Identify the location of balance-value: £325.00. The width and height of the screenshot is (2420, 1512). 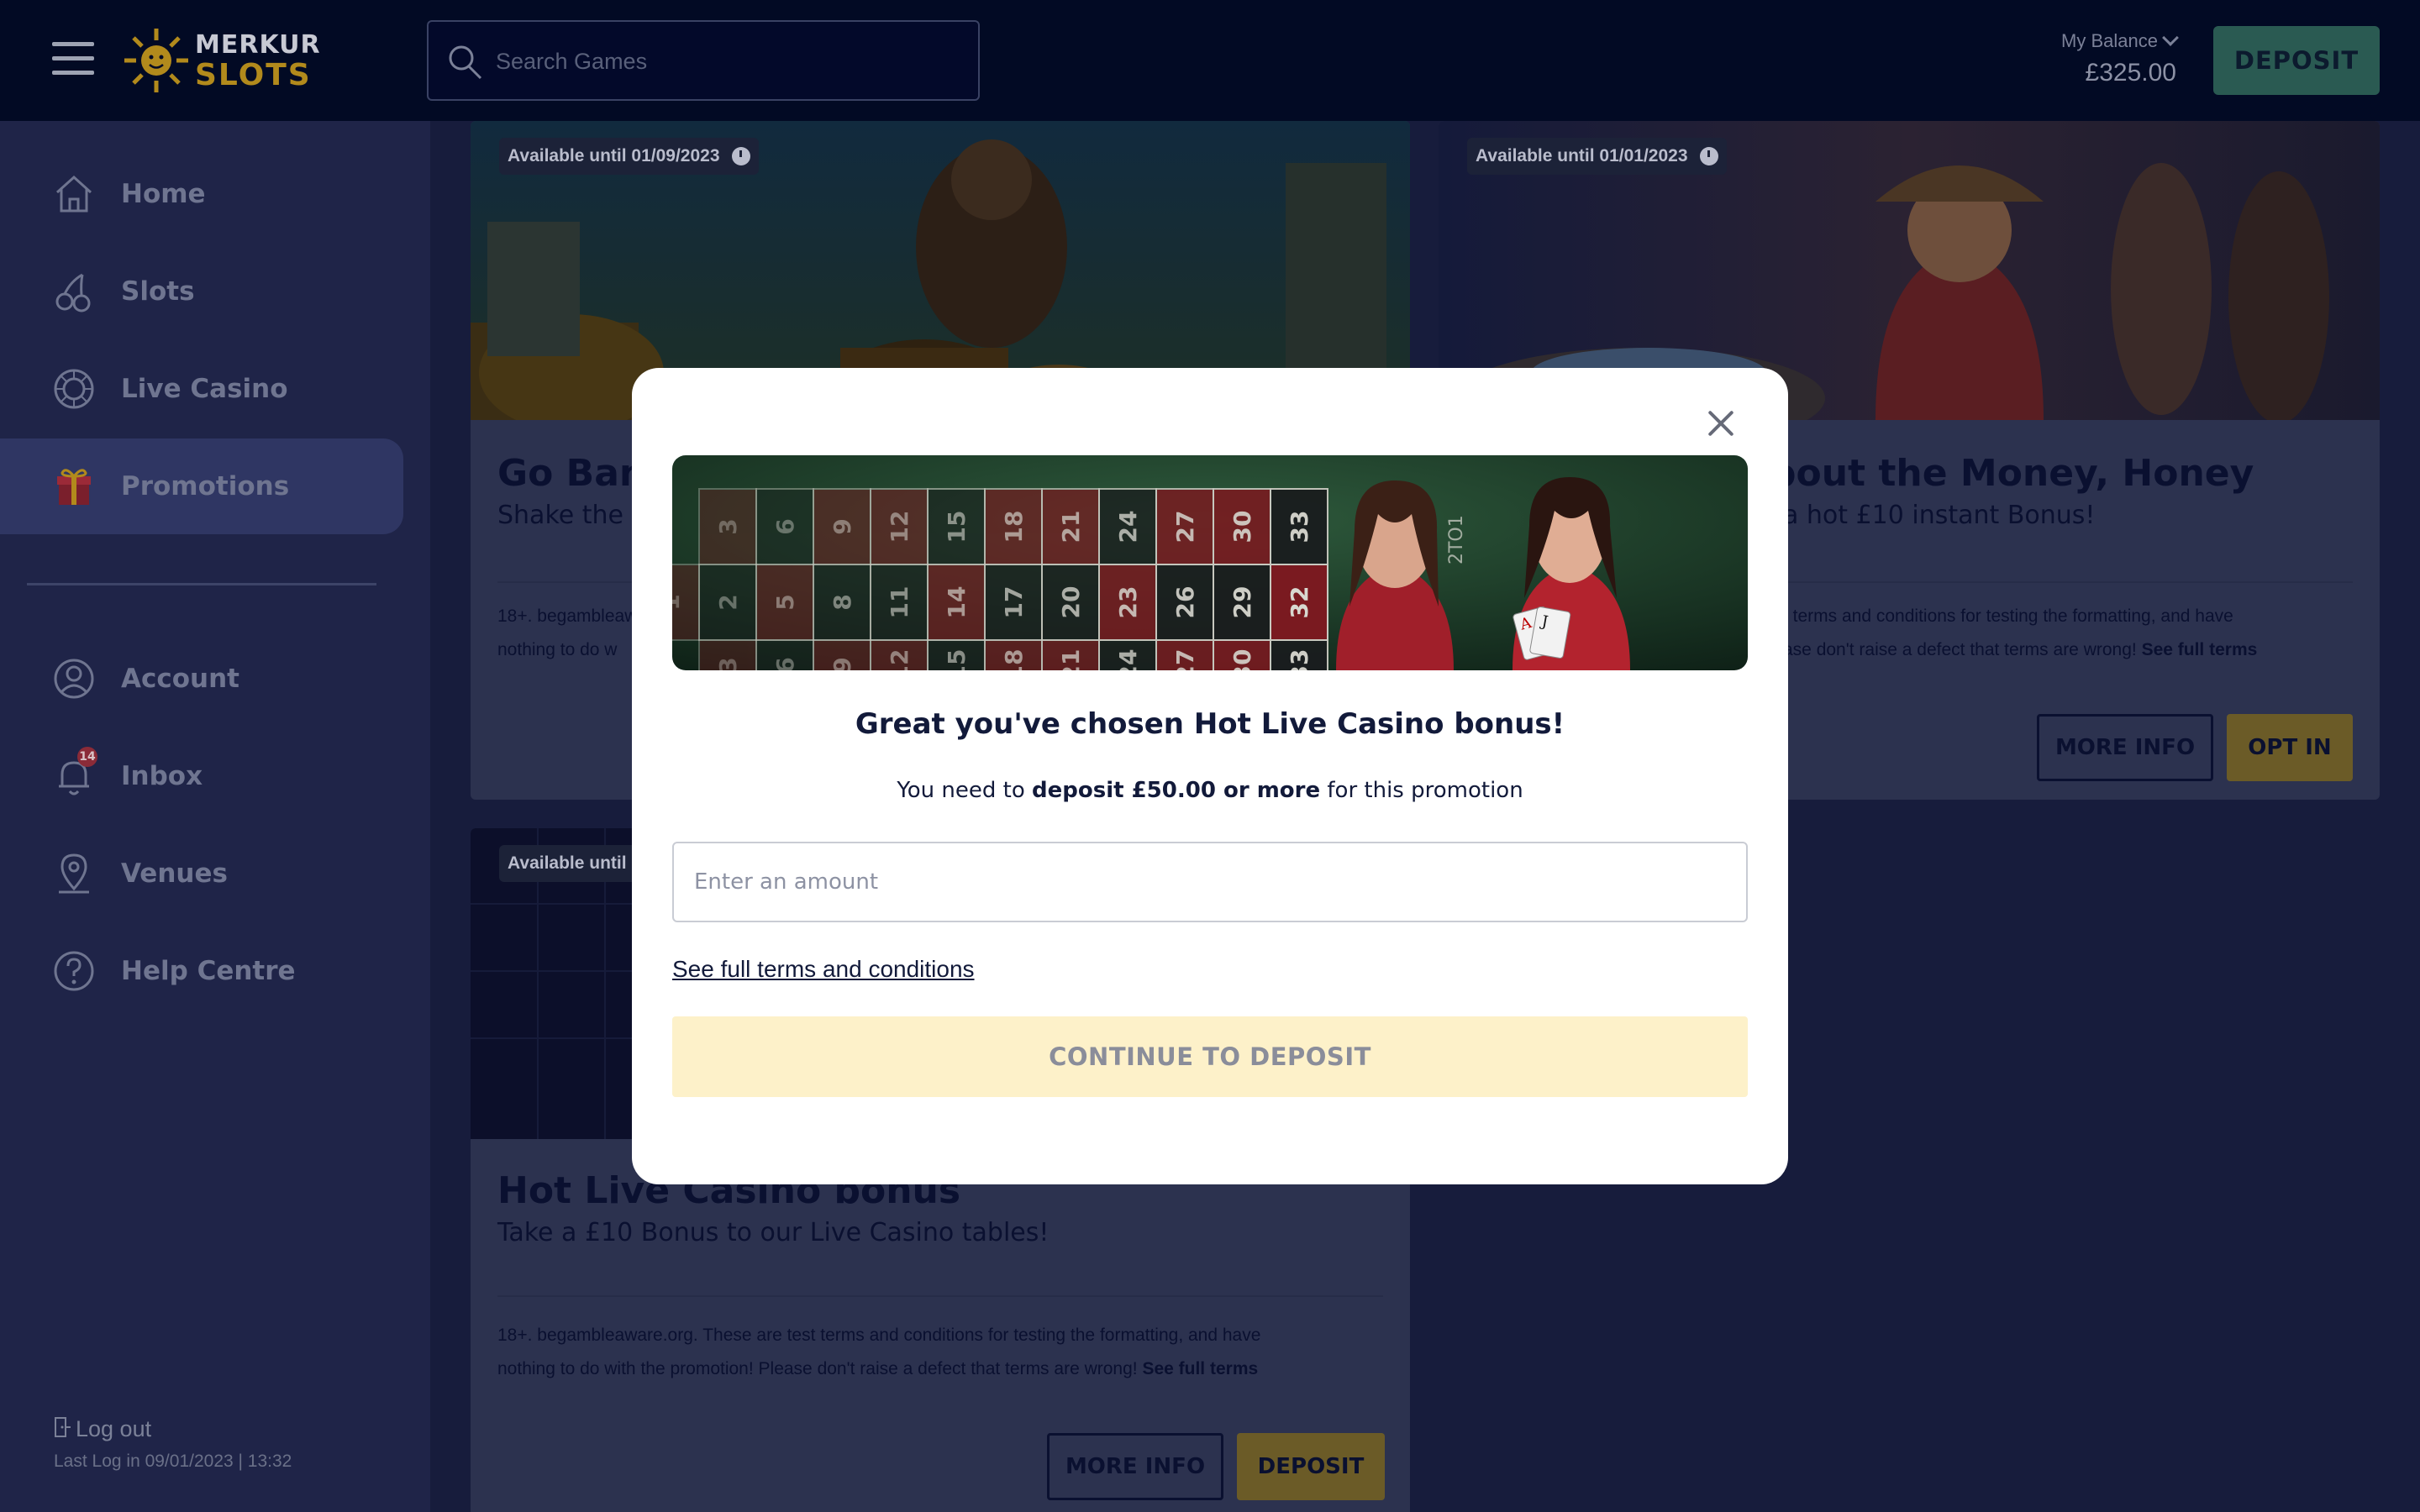
(2130, 73).